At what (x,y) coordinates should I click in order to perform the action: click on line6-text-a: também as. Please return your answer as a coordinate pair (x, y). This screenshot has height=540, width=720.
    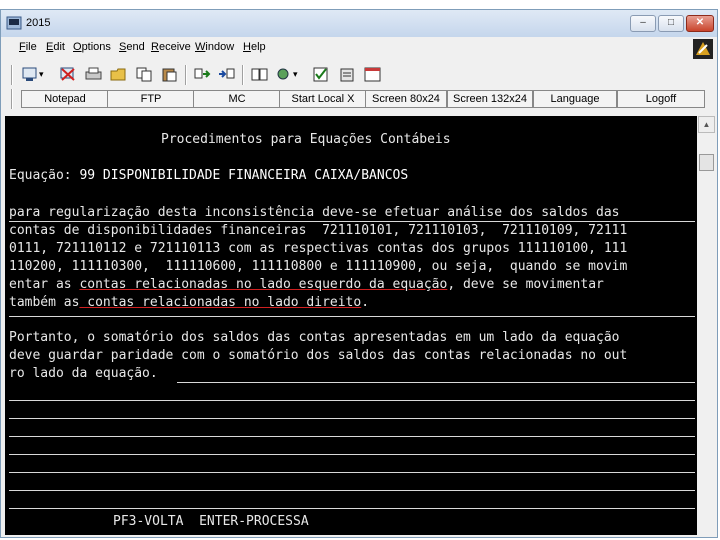
    Looking at the image, I should click on (44, 302).